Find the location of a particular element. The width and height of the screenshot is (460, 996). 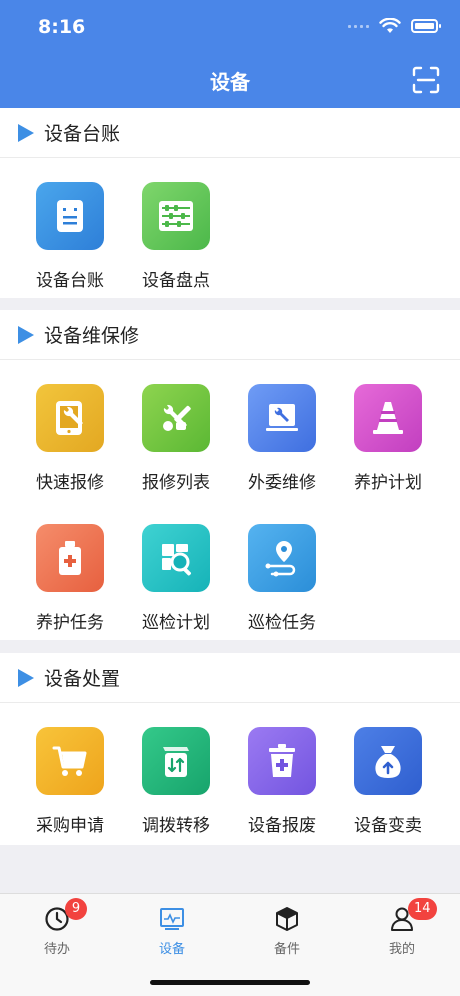

item-equipment-inventory: 设备盘点 is located at coordinates (176, 236).